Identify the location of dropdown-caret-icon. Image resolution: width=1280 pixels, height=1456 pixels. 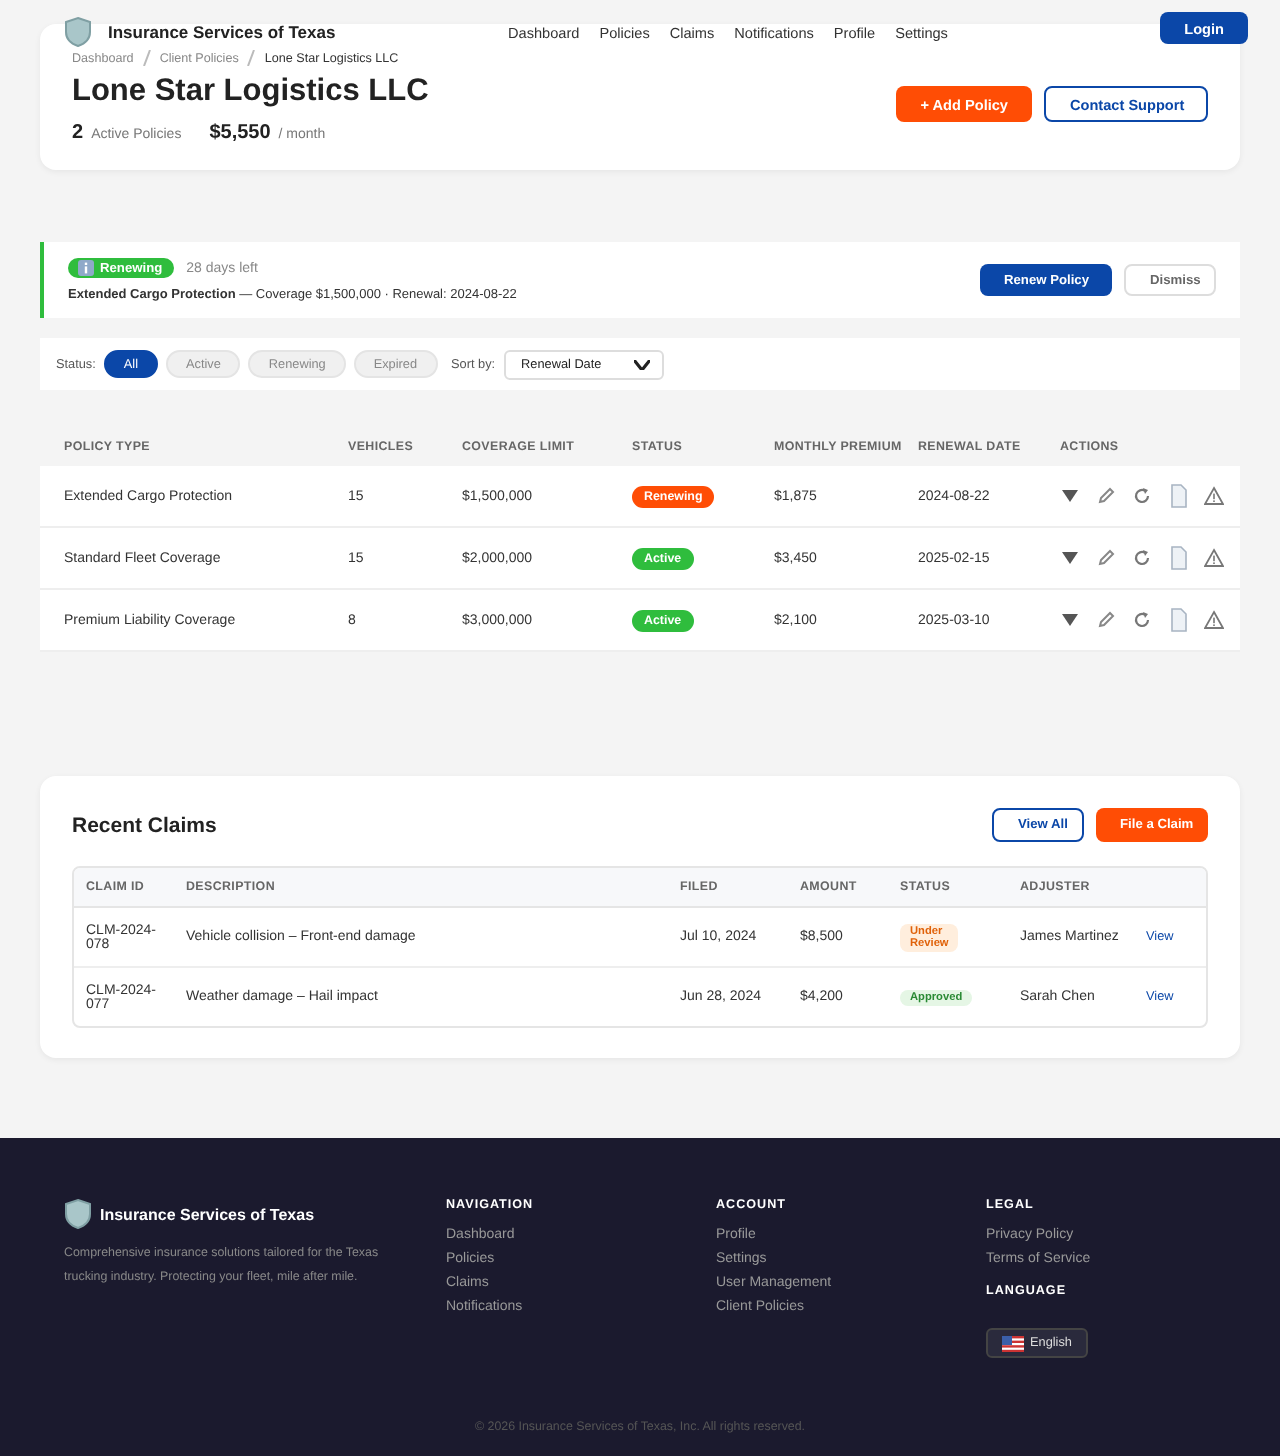
(641, 364).